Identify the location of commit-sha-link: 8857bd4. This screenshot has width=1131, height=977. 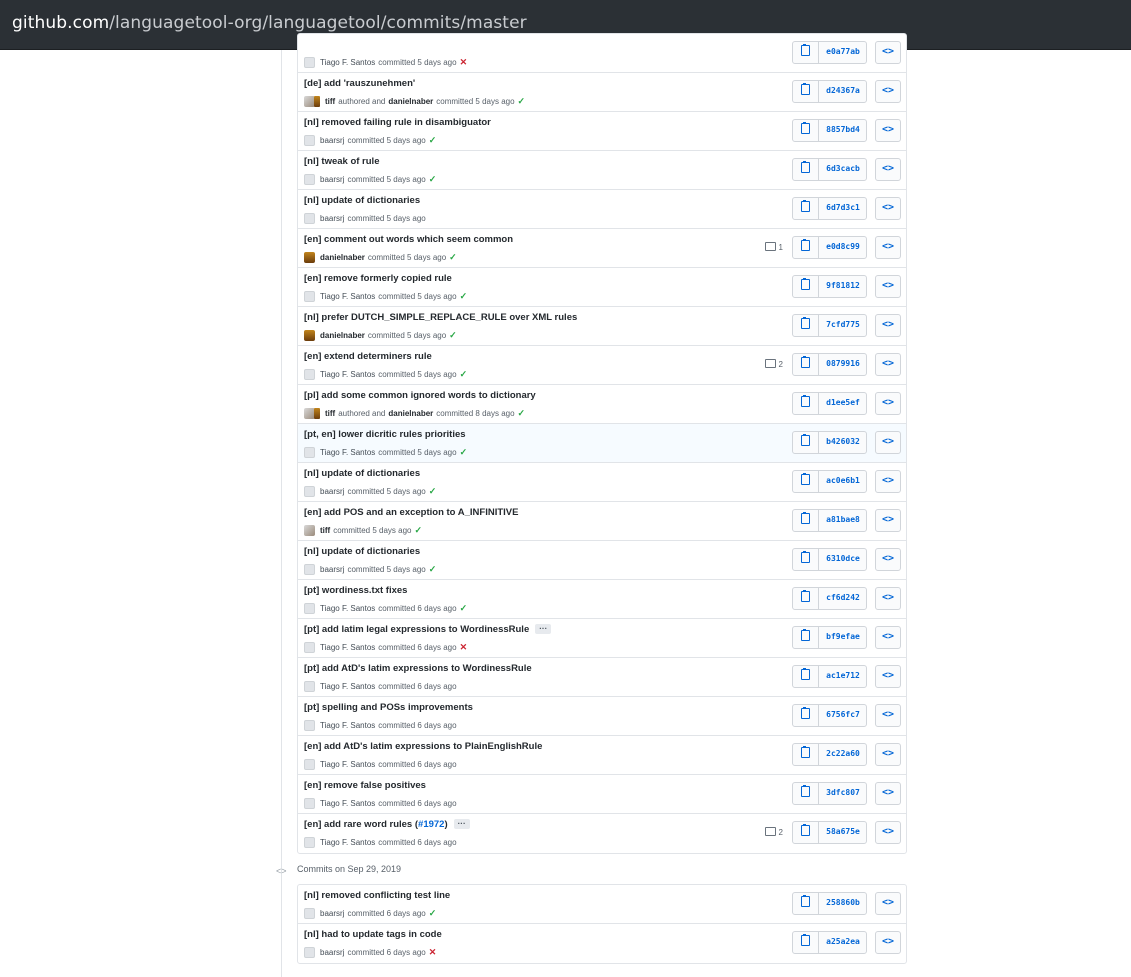
(843, 130).